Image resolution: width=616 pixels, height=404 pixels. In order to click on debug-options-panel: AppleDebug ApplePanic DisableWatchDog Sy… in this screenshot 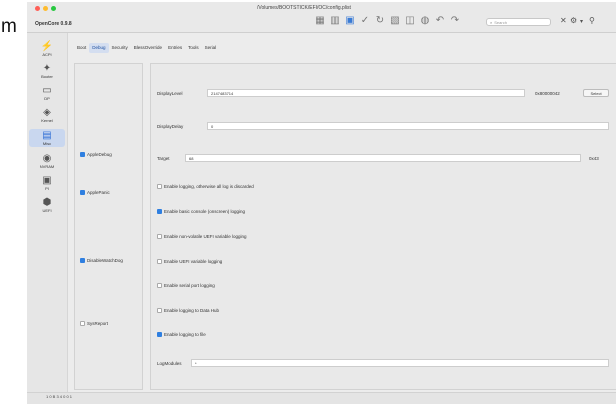, I will do `click(108, 226)`.